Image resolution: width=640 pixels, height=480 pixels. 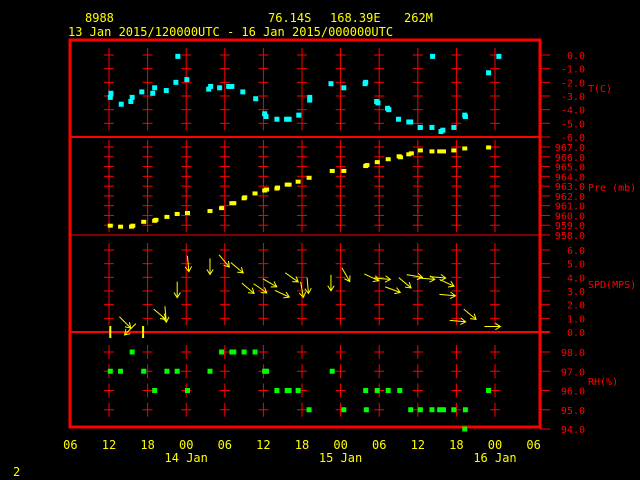 What do you see at coordinates (573, 353) in the screenshot?
I see `axis-tick-label: 98.0` at bounding box center [573, 353].